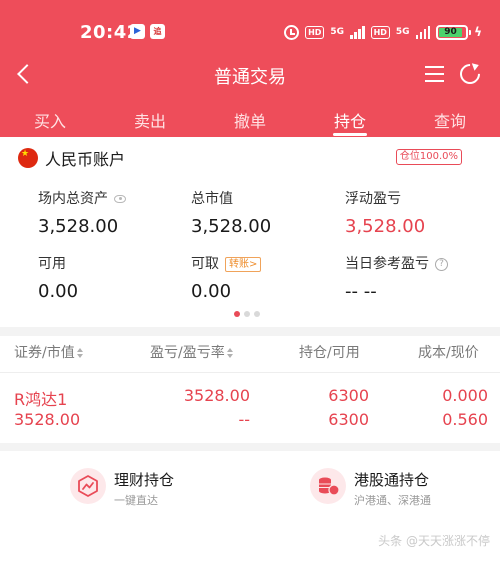 The height and width of the screenshot is (563, 500). I want to click on battery-icon: 90, so click(454, 32).